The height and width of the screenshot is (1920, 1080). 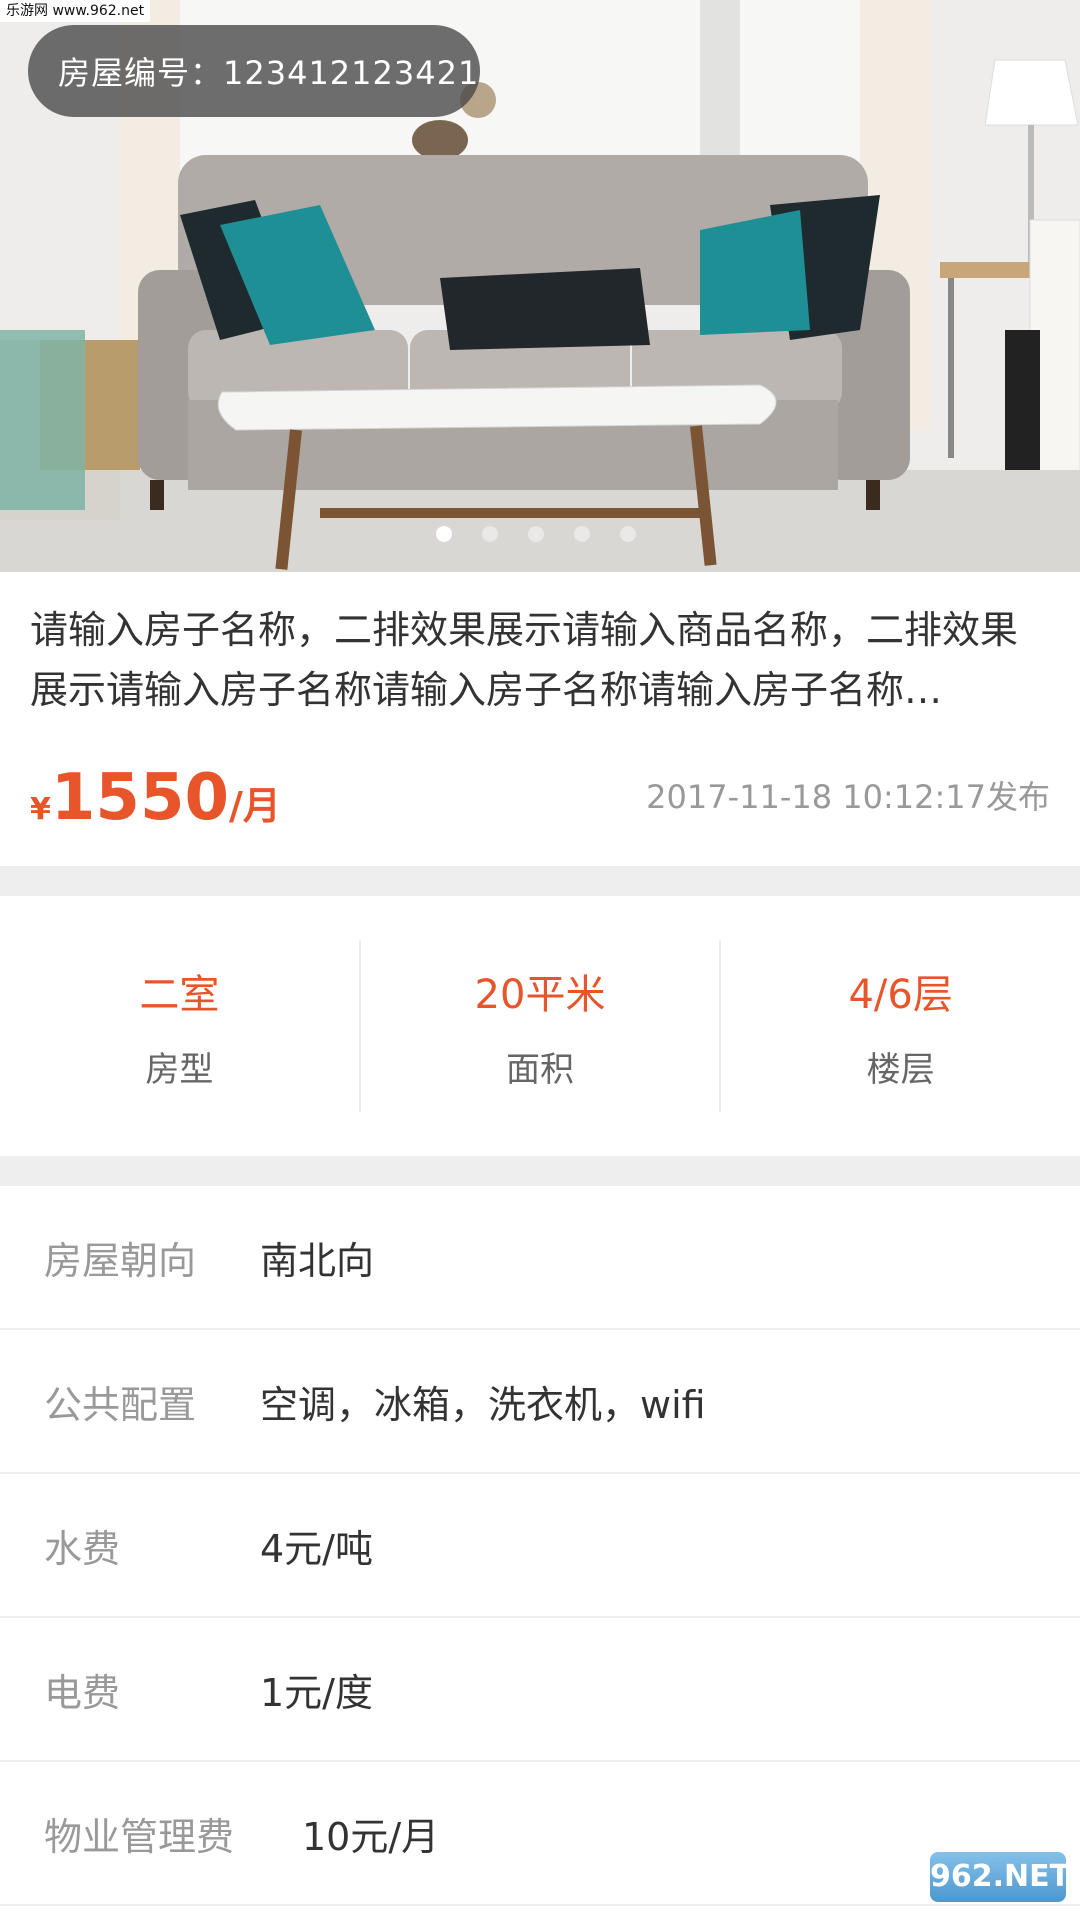 What do you see at coordinates (254, 71) in the screenshot?
I see `house-number-badge: 房屋编号：123412123421` at bounding box center [254, 71].